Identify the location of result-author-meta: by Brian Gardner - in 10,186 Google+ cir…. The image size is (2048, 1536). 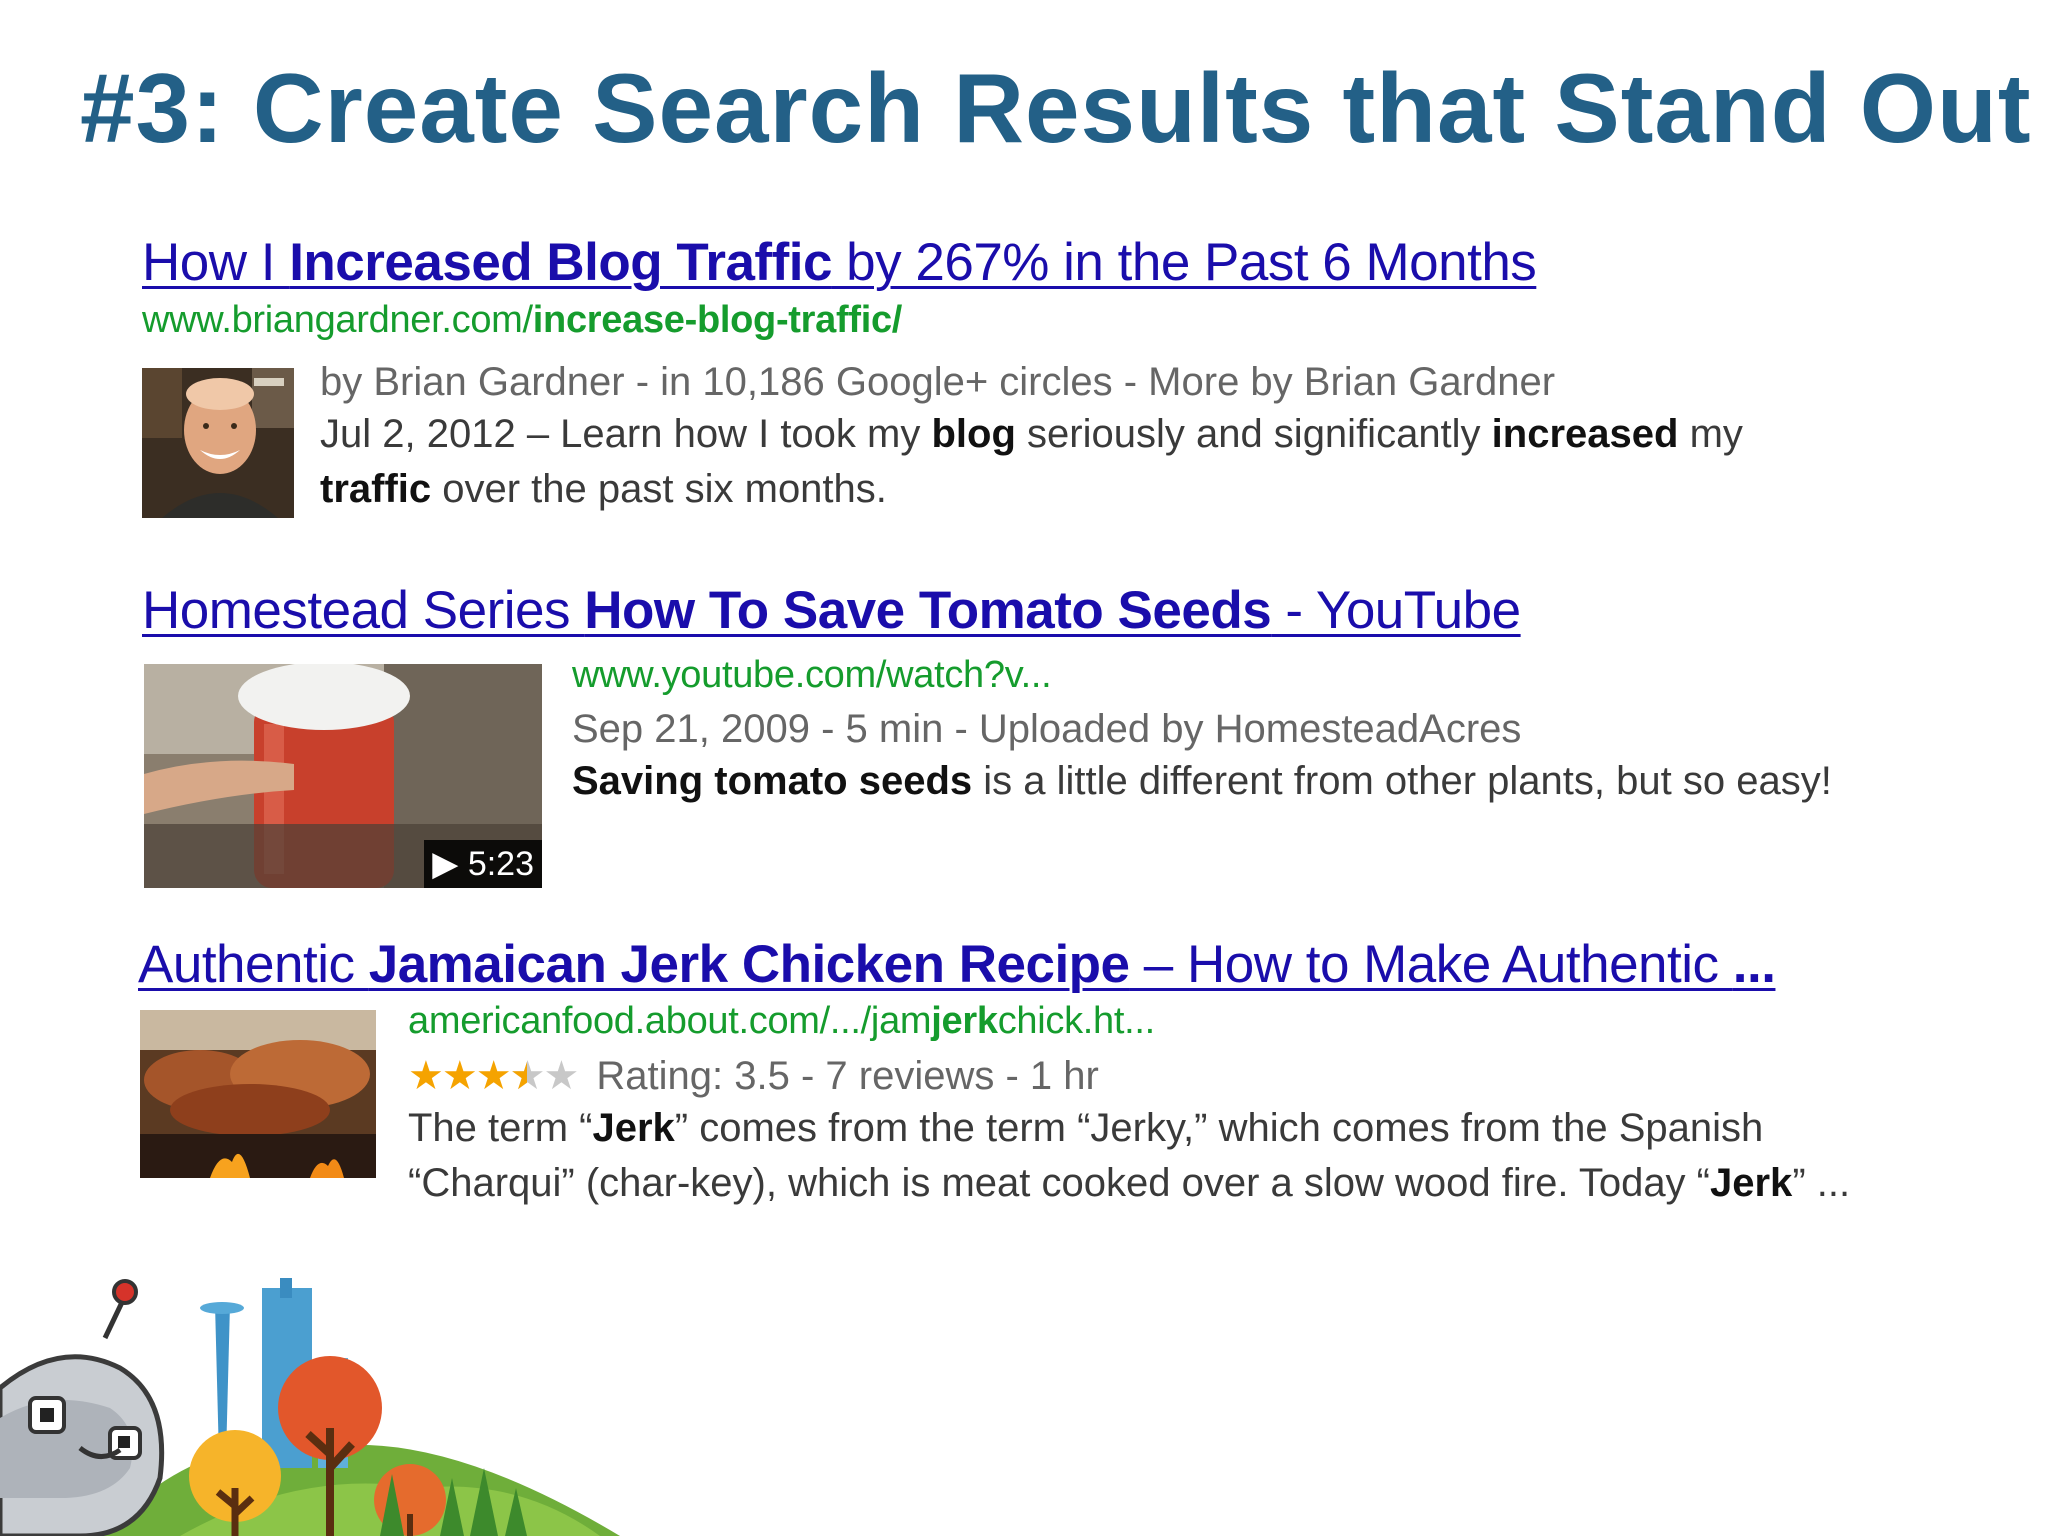
(938, 382).